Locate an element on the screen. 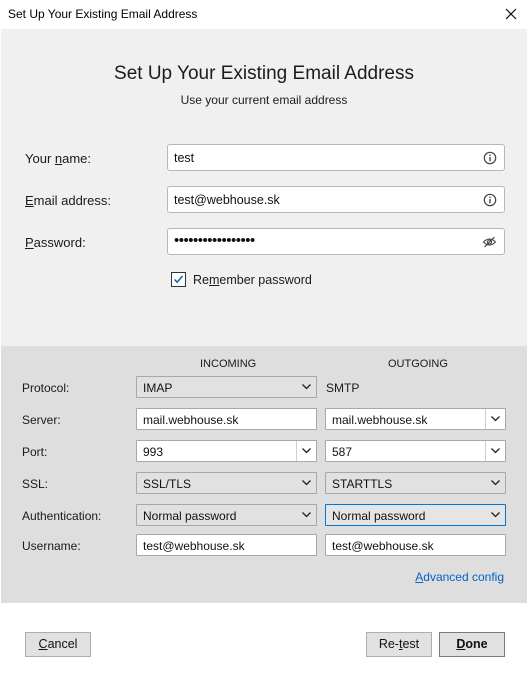  page-title: Set Up Your Existing Email Address is located at coordinates (264, 73).